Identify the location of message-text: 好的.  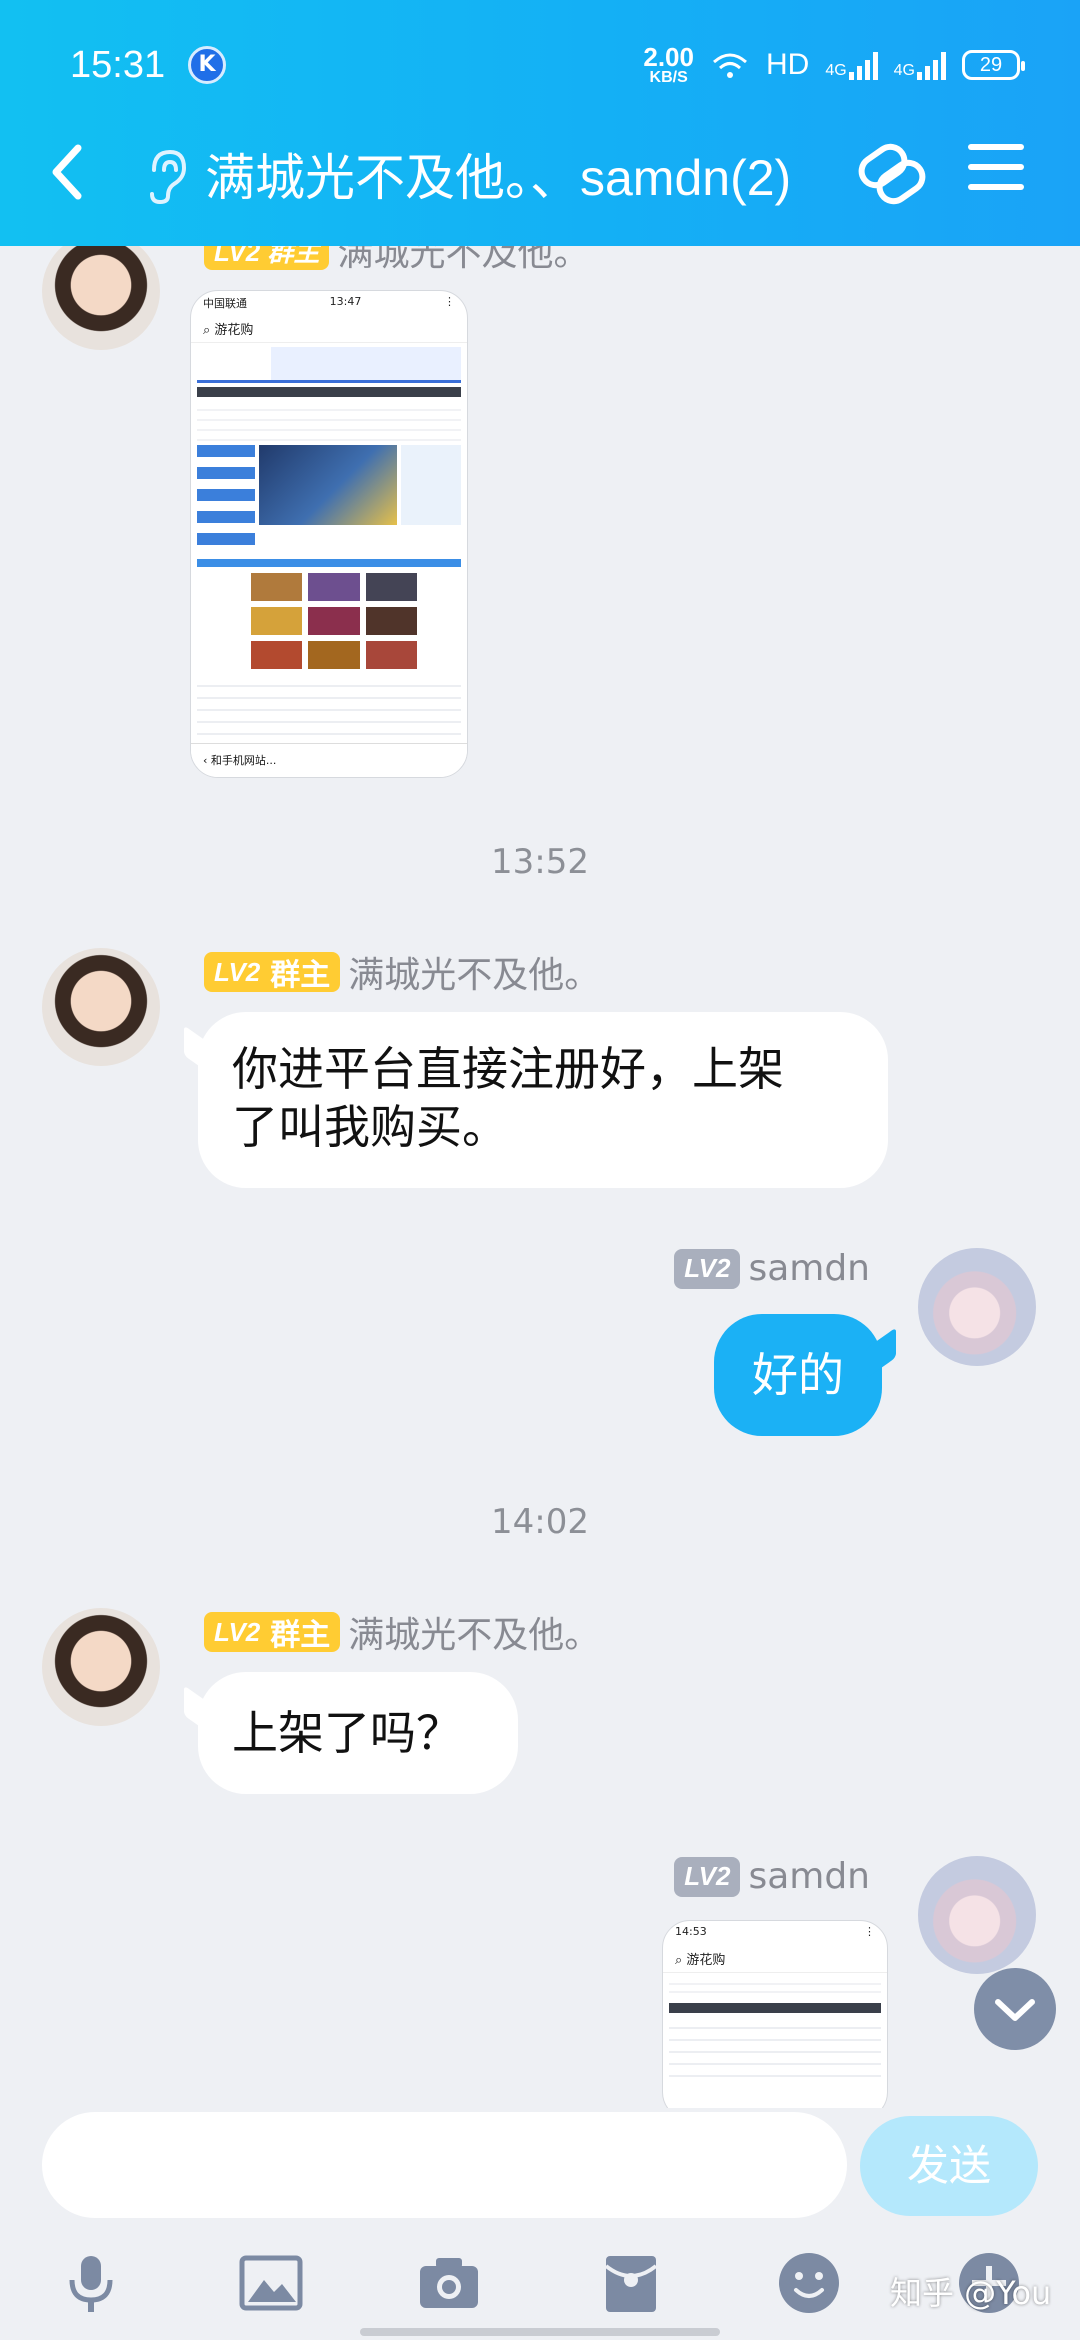
(798, 1375).